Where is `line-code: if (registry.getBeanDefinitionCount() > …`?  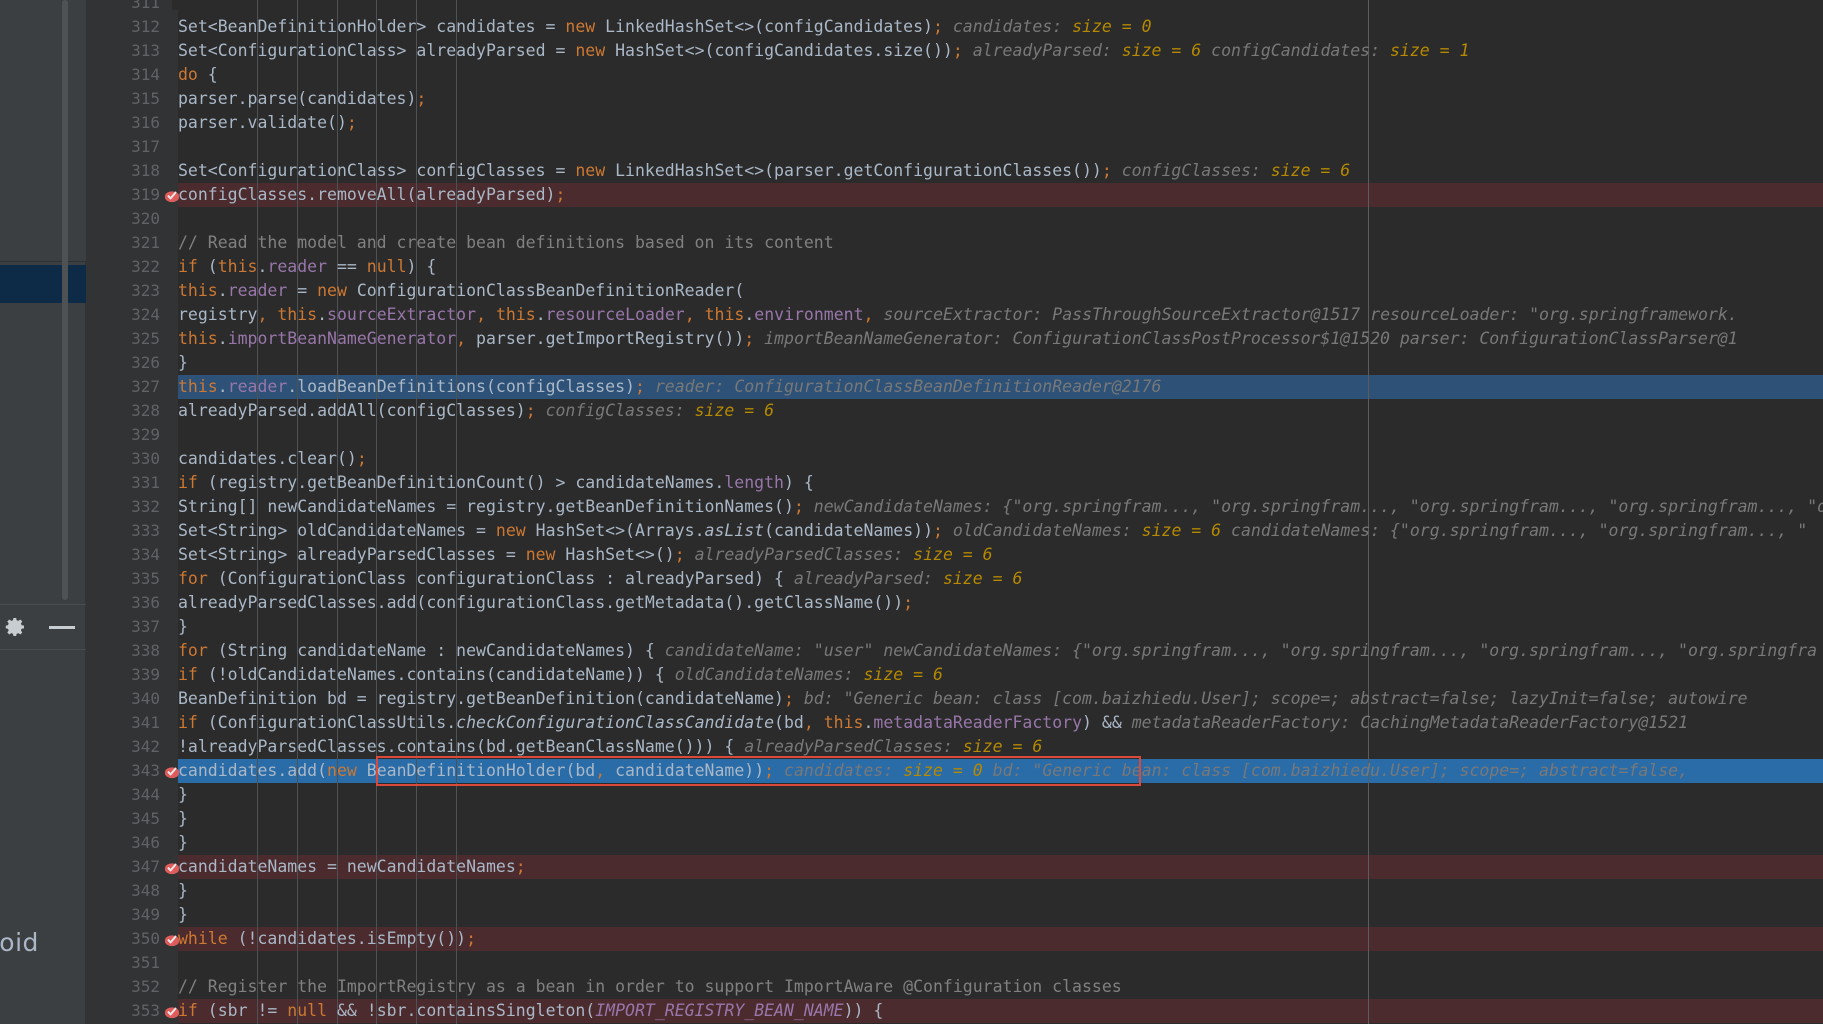
line-code: if (registry.getBeanDefinitionCount() > … is located at coordinates (496, 483).